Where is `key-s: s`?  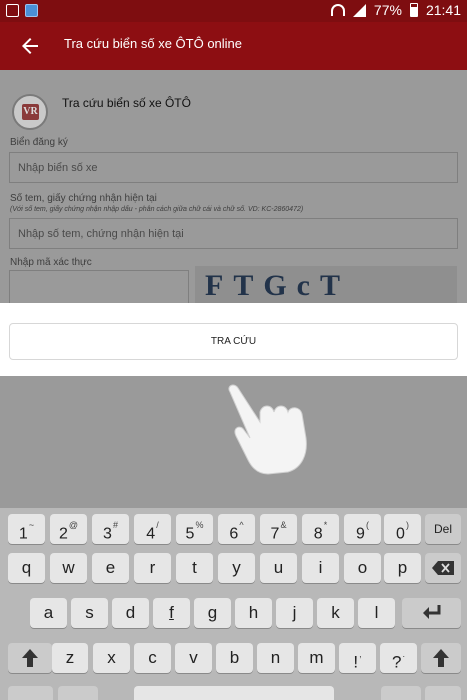
key-s: s is located at coordinates (89, 613).